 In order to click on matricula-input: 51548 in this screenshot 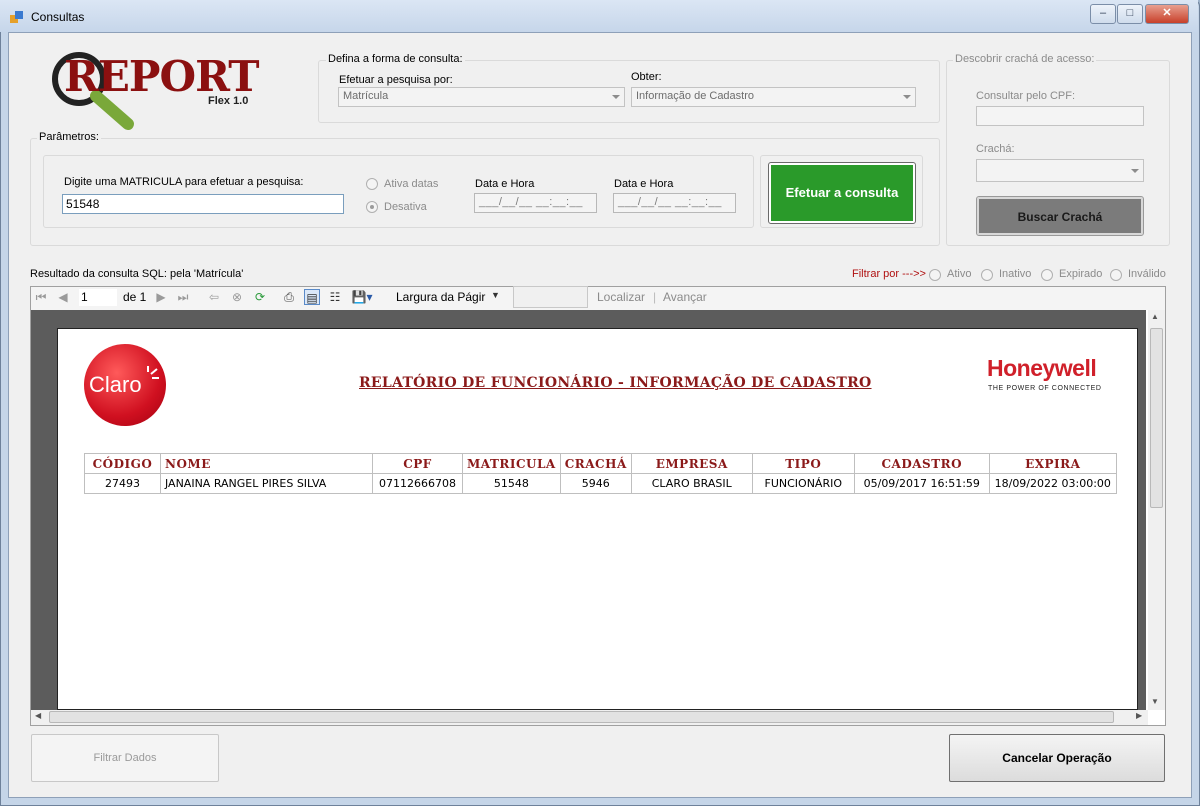, I will do `click(203, 204)`.